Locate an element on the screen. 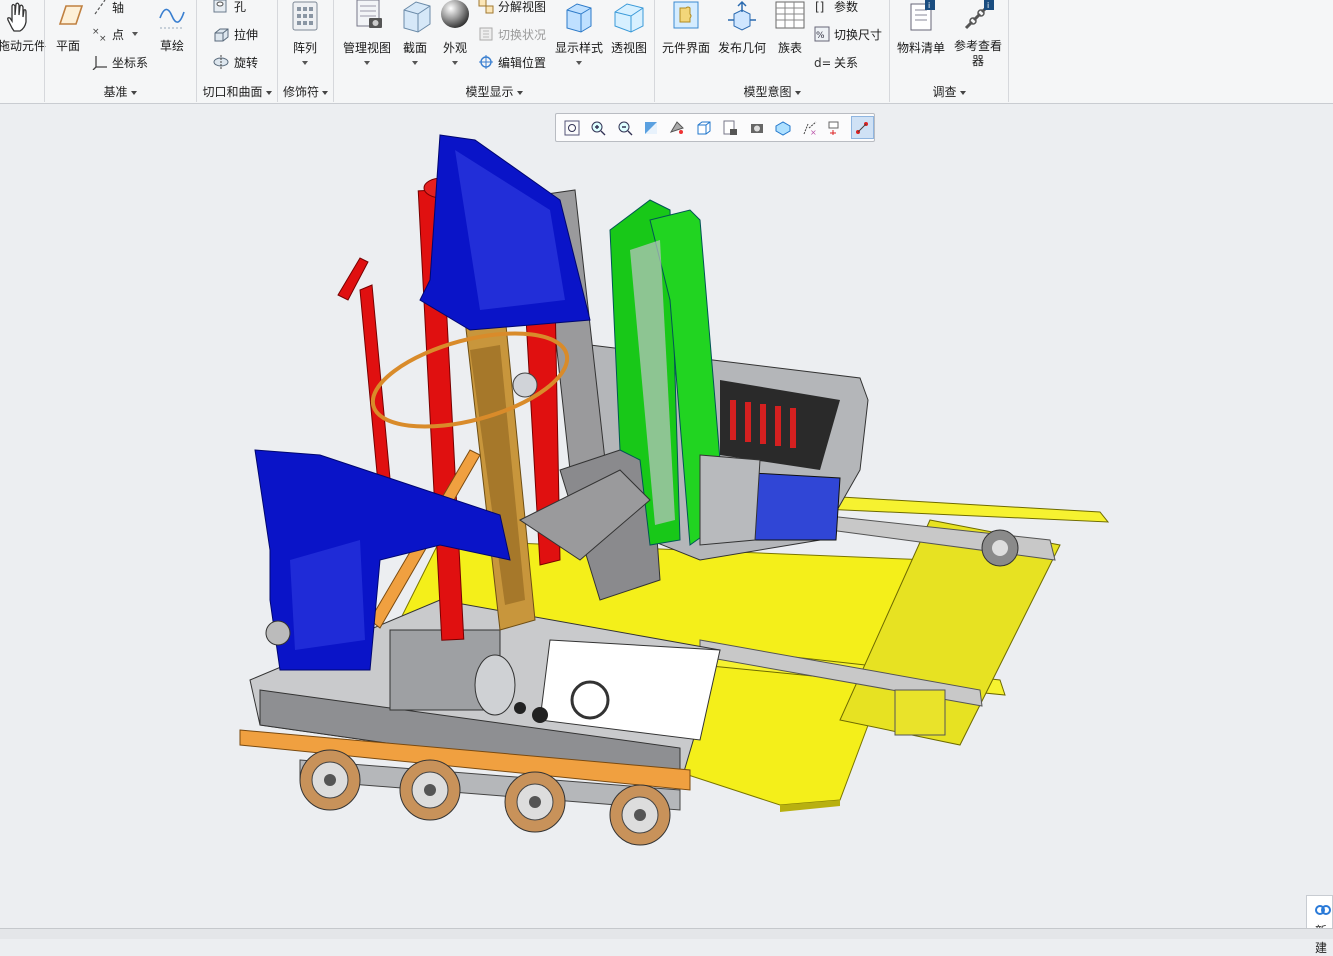 This screenshot has width=1333, height=956. publish-geometry-button: 发布几何 is located at coordinates (742, 28).